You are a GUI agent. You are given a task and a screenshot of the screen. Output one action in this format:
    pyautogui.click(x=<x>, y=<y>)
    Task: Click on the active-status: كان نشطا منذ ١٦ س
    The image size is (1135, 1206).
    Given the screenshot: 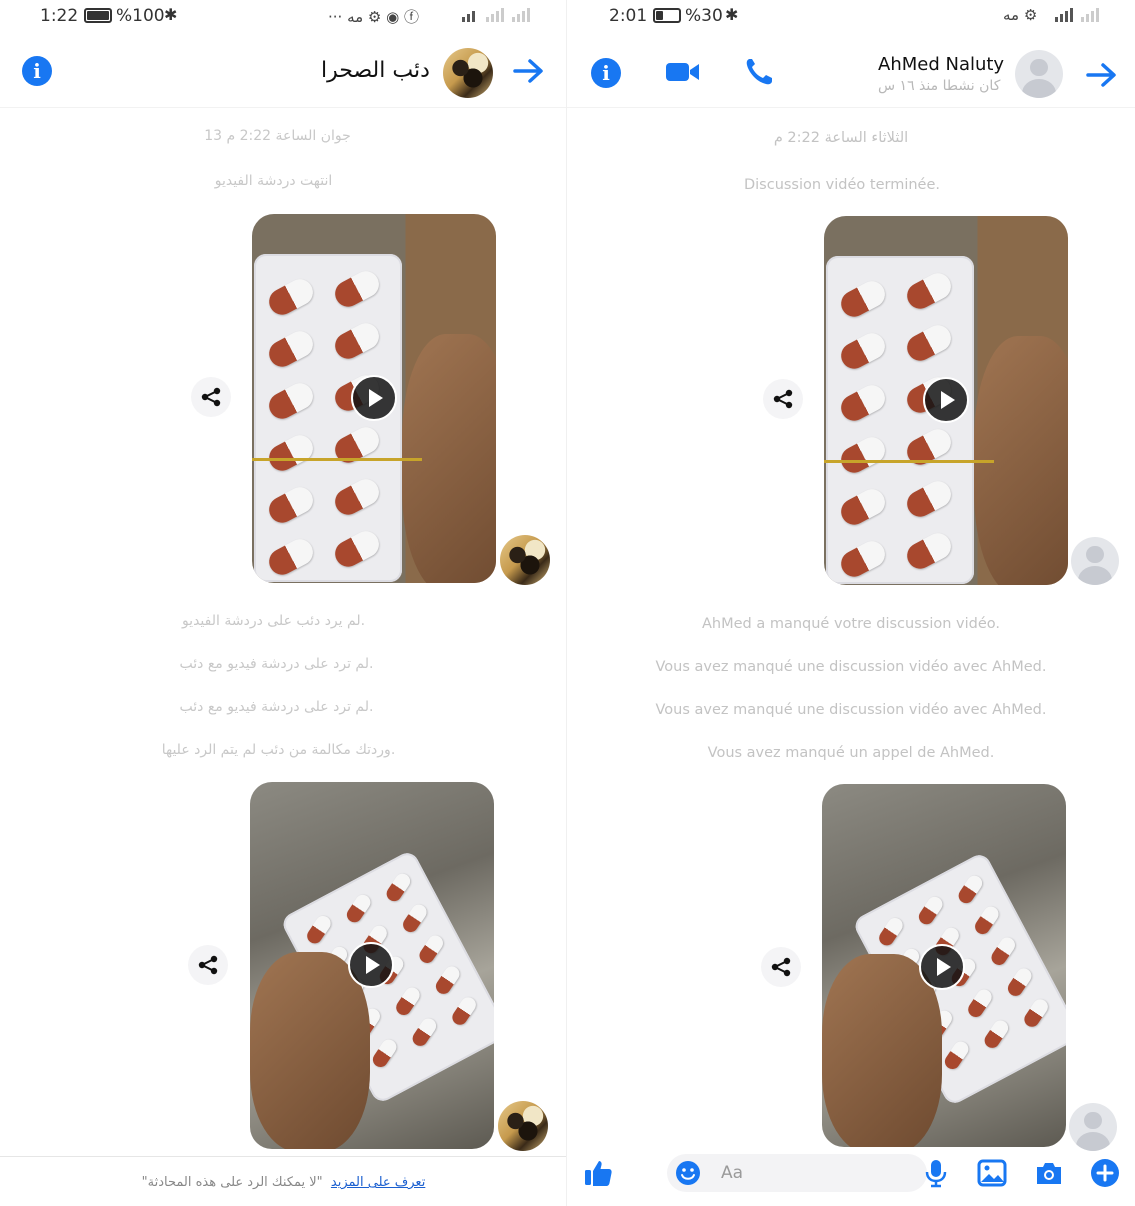 What is the action you would take?
    pyautogui.click(x=939, y=86)
    